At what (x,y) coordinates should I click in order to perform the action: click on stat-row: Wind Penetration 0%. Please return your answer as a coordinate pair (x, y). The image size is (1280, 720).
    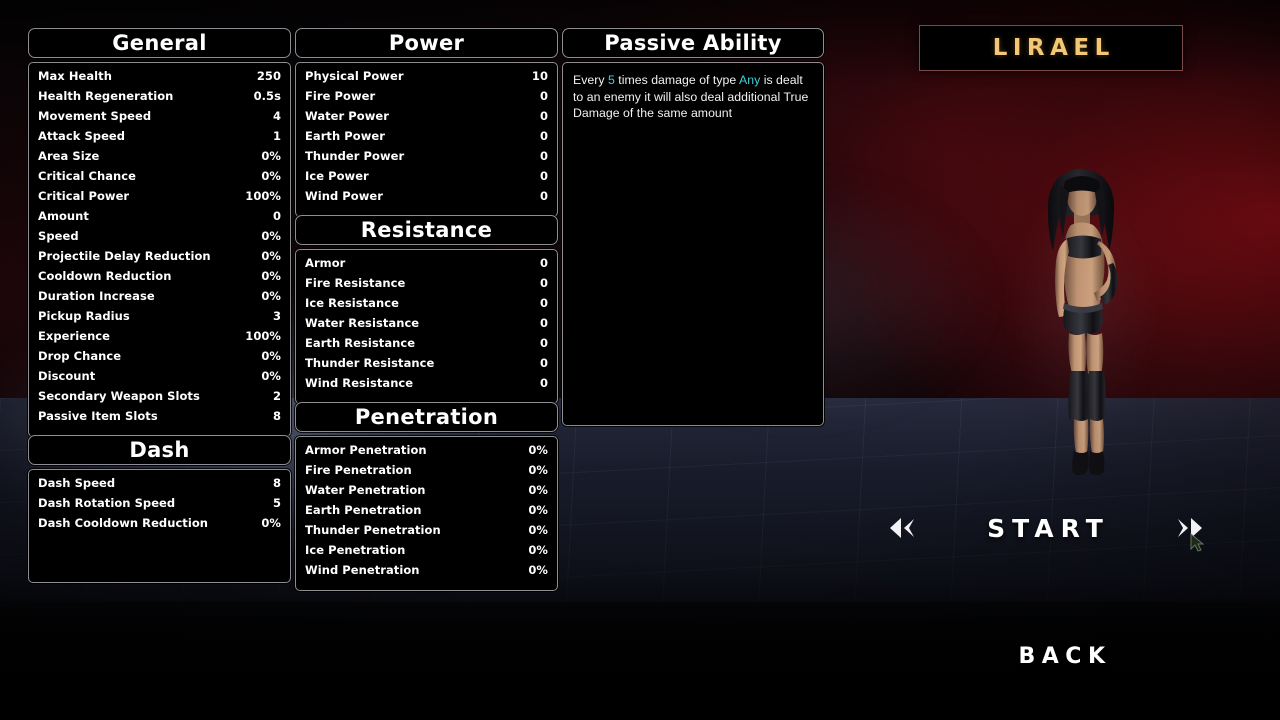
    Looking at the image, I should click on (426, 573).